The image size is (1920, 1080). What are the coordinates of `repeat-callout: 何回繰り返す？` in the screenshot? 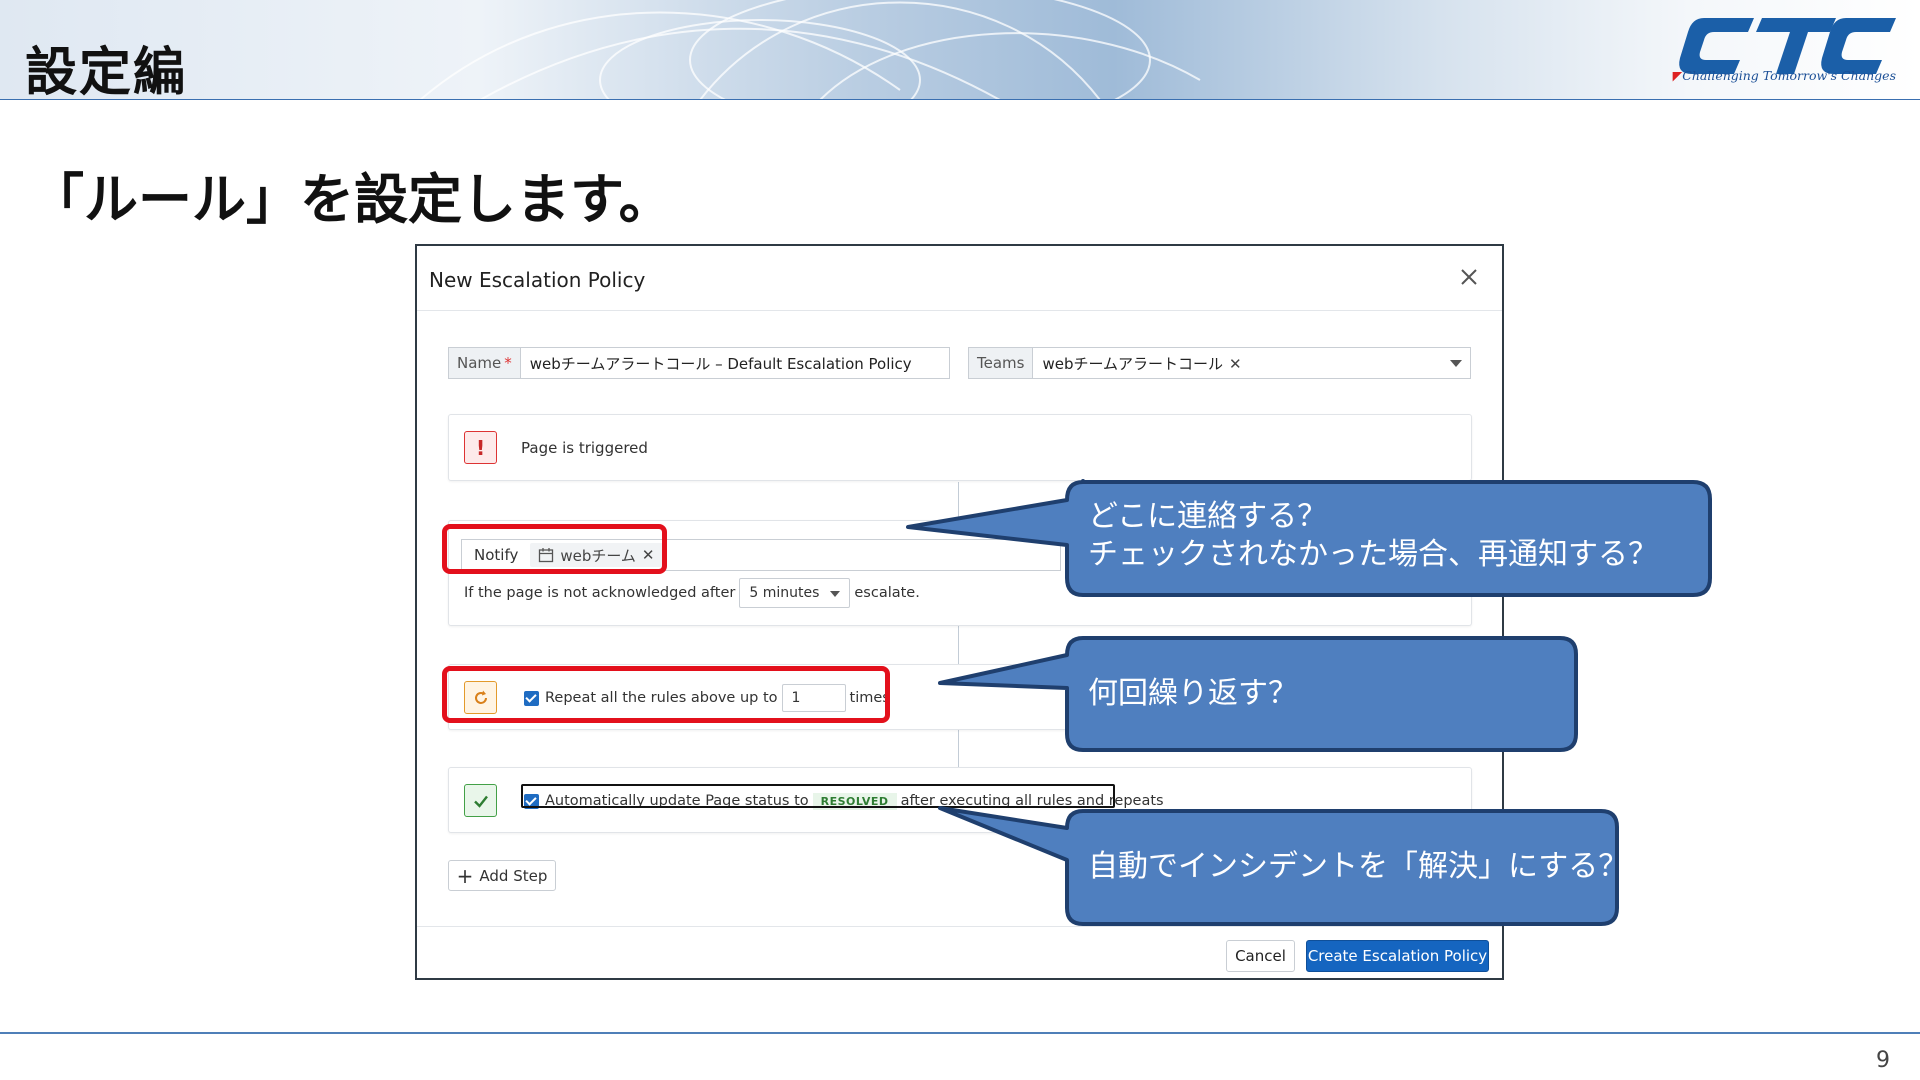 It's located at (1193, 693).